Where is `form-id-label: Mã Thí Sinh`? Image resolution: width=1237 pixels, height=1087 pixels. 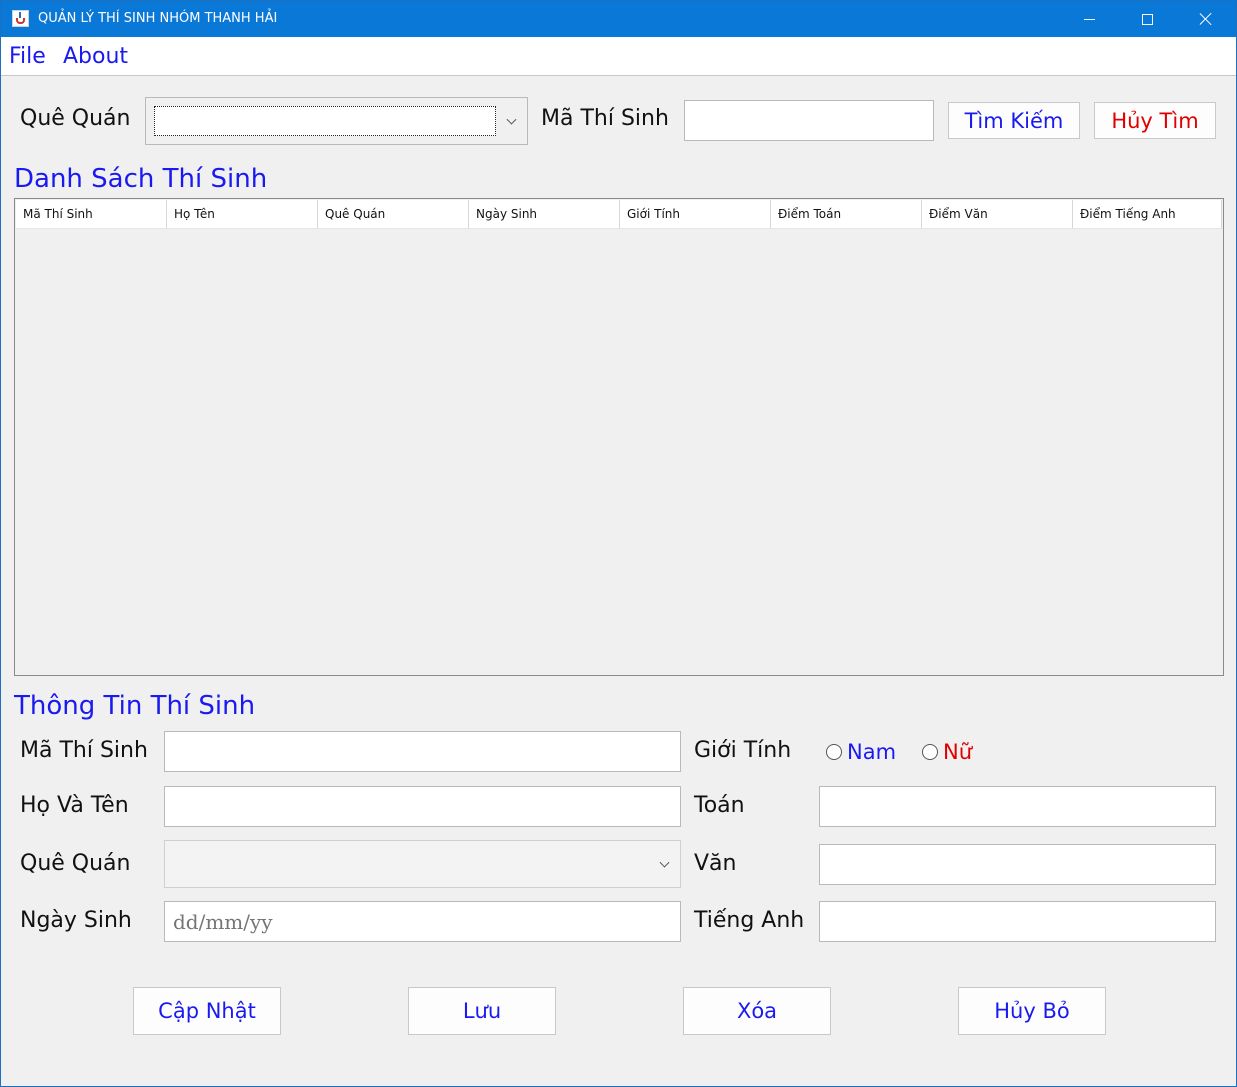
form-id-label: Mã Thí Sinh is located at coordinates (84, 750).